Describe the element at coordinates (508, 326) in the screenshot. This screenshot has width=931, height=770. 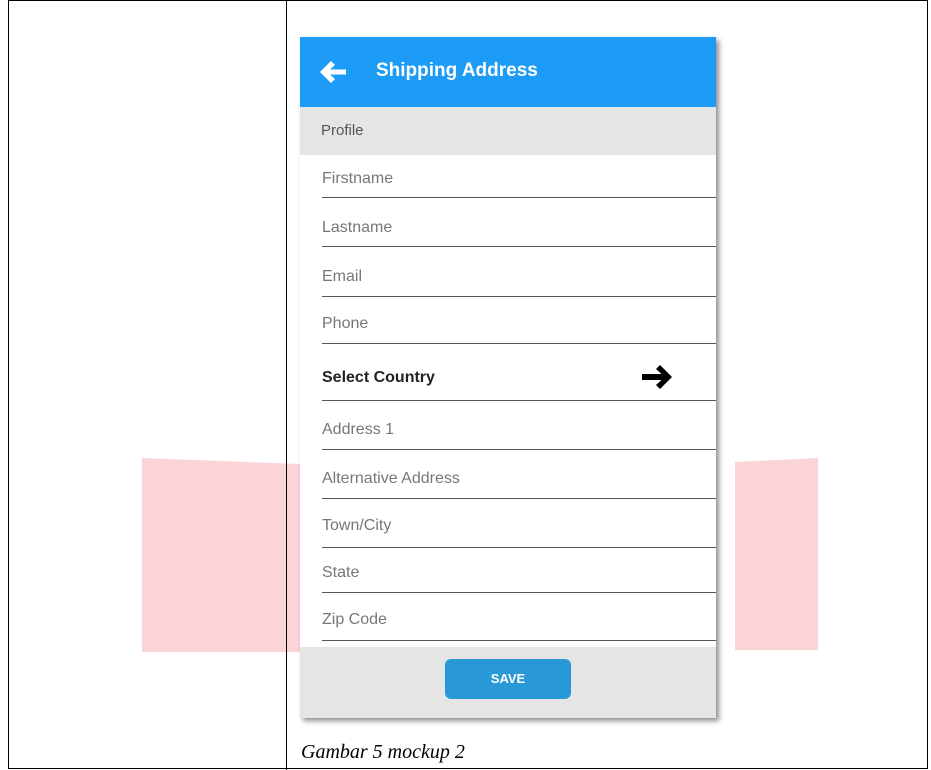
I see `phone-field: Phone` at that location.